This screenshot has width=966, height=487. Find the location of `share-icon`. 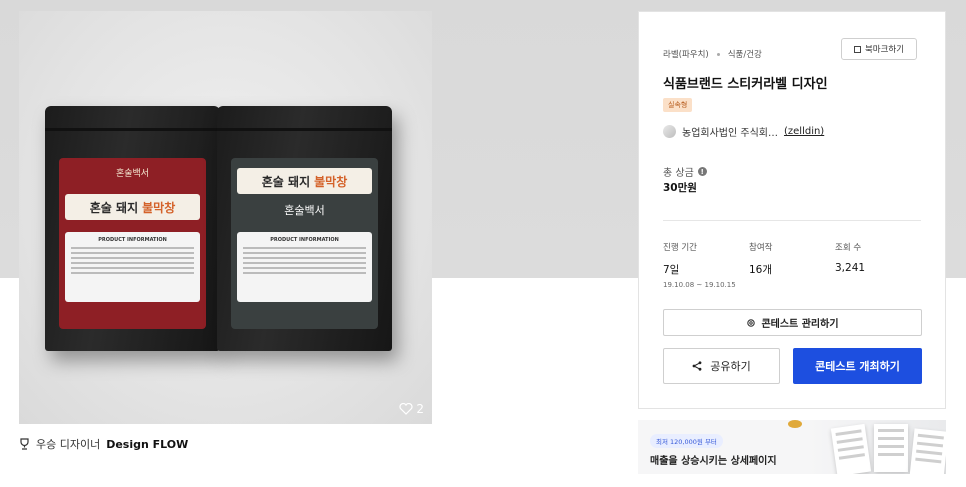

share-icon is located at coordinates (697, 366).